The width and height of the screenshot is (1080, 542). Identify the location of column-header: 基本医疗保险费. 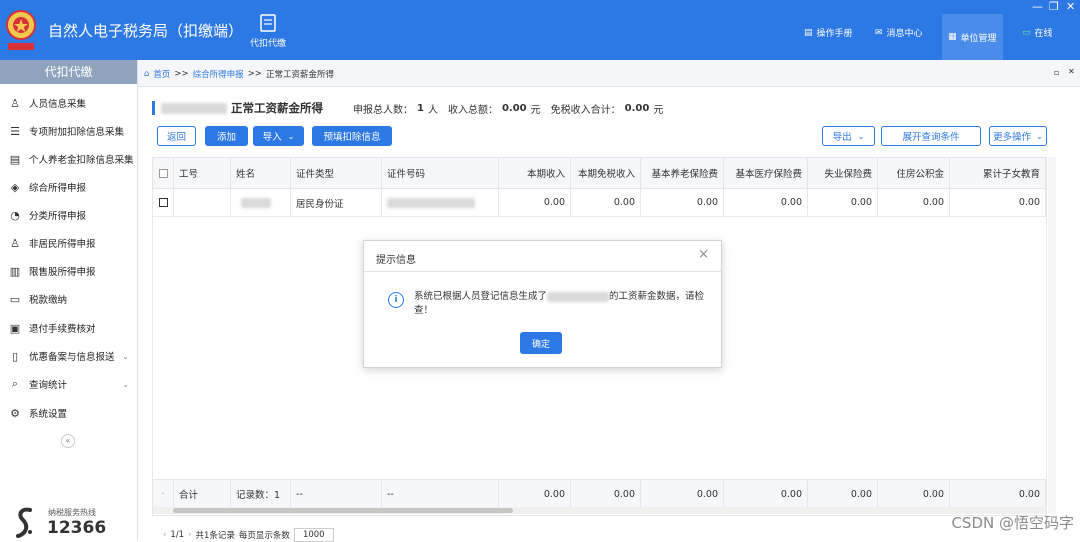
(766, 173).